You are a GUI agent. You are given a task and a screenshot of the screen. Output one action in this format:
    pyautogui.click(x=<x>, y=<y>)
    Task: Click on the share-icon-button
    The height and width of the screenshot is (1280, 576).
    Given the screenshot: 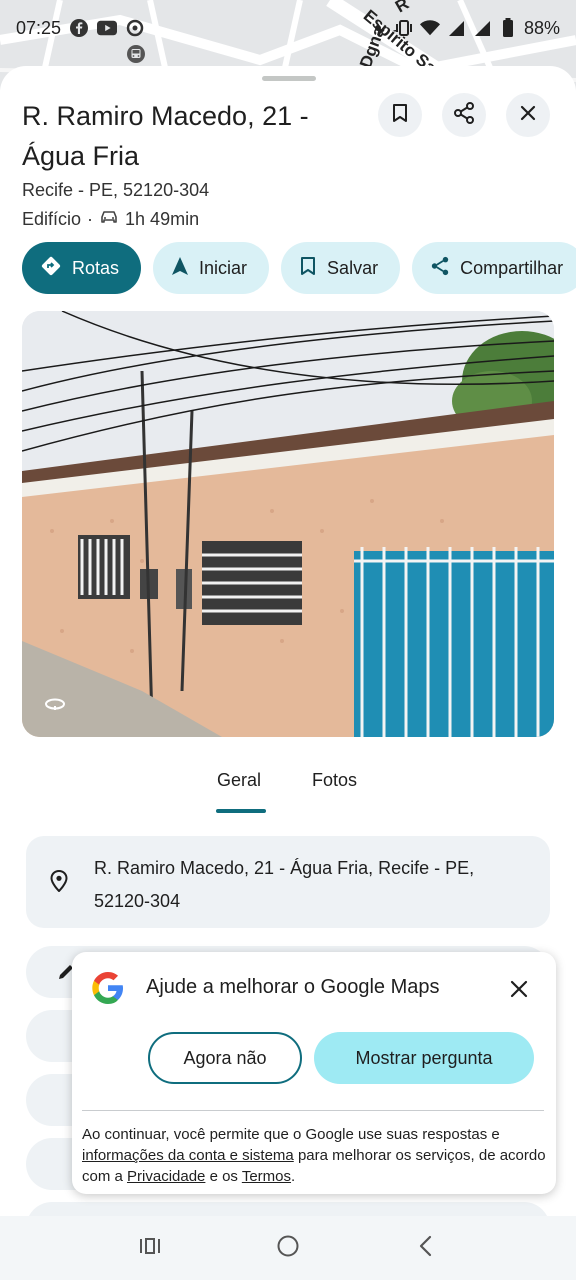 What is the action you would take?
    pyautogui.click(x=464, y=115)
    